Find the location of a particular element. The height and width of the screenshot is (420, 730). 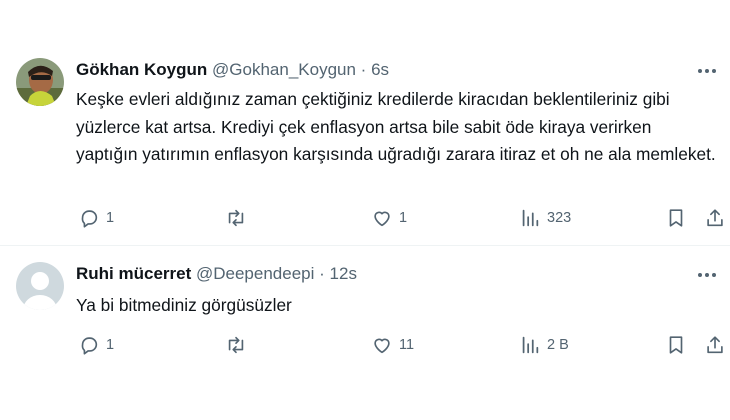

timestamp: 6s is located at coordinates (380, 69).